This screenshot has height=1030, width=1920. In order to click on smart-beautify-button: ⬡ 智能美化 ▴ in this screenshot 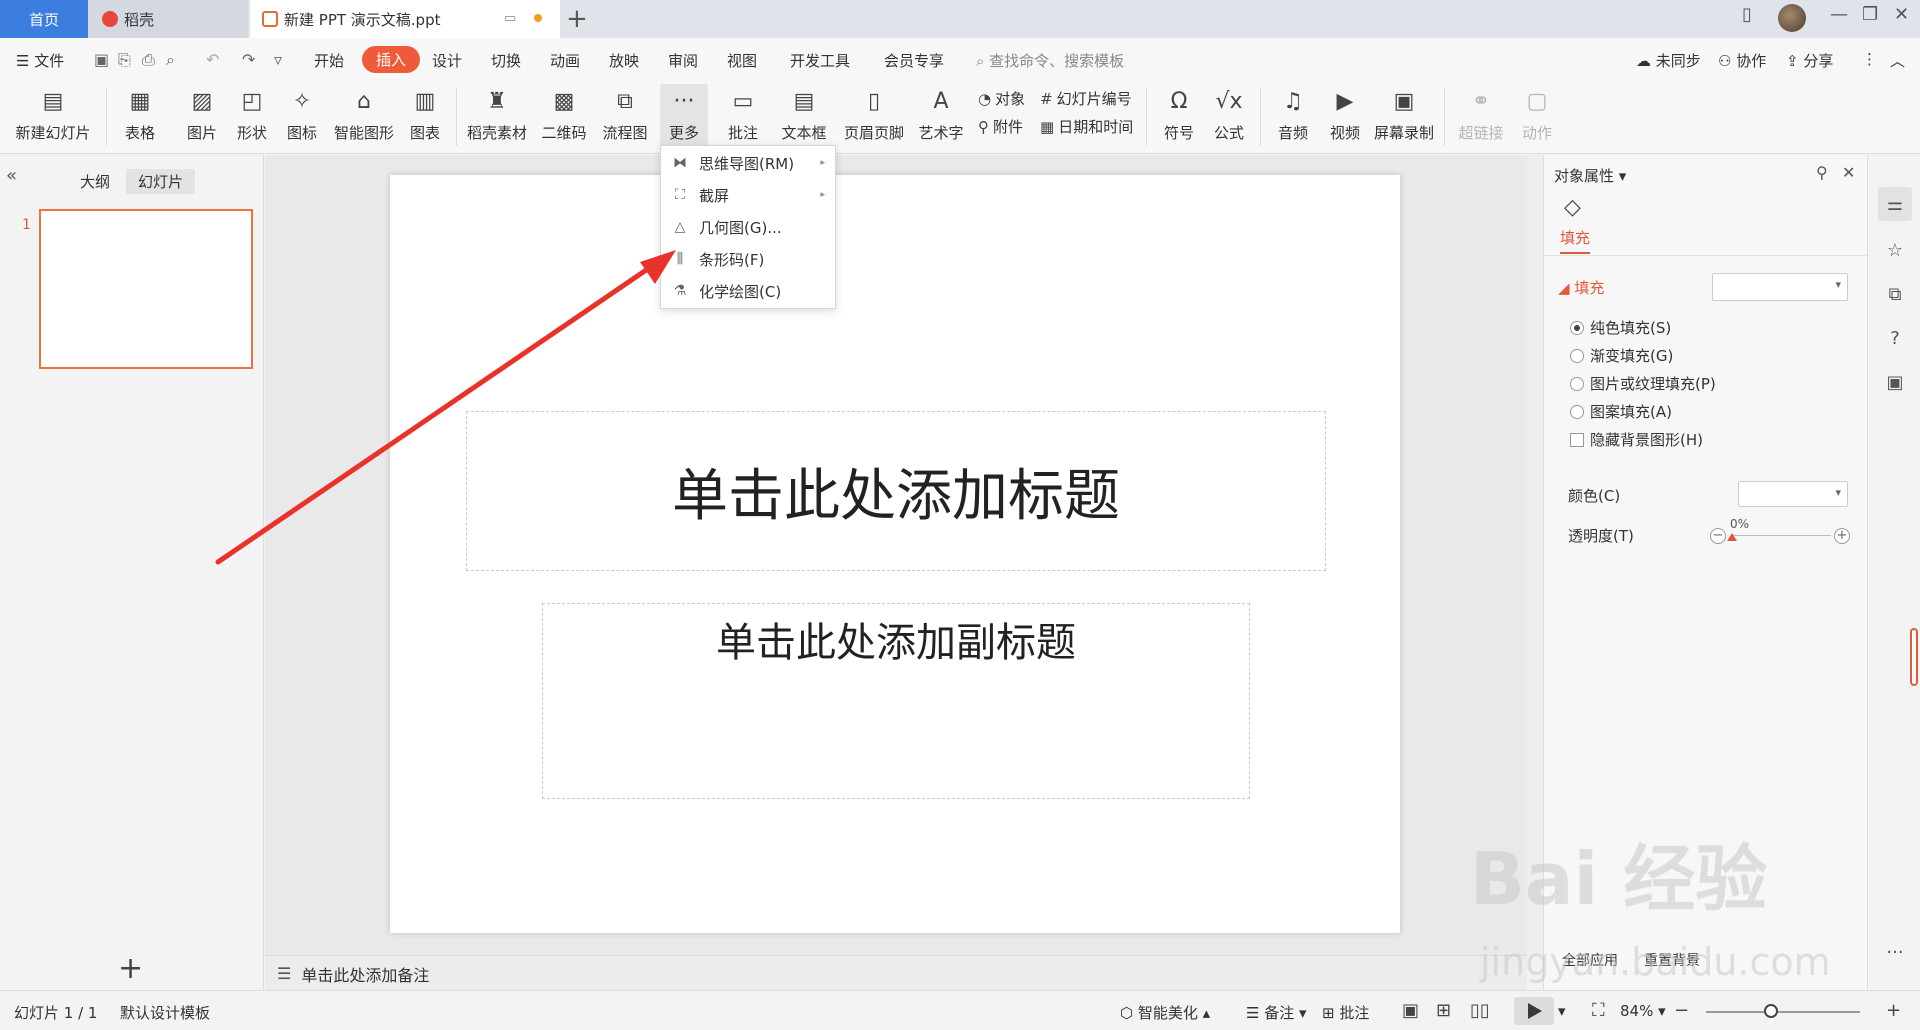, I will do `click(1165, 1012)`.